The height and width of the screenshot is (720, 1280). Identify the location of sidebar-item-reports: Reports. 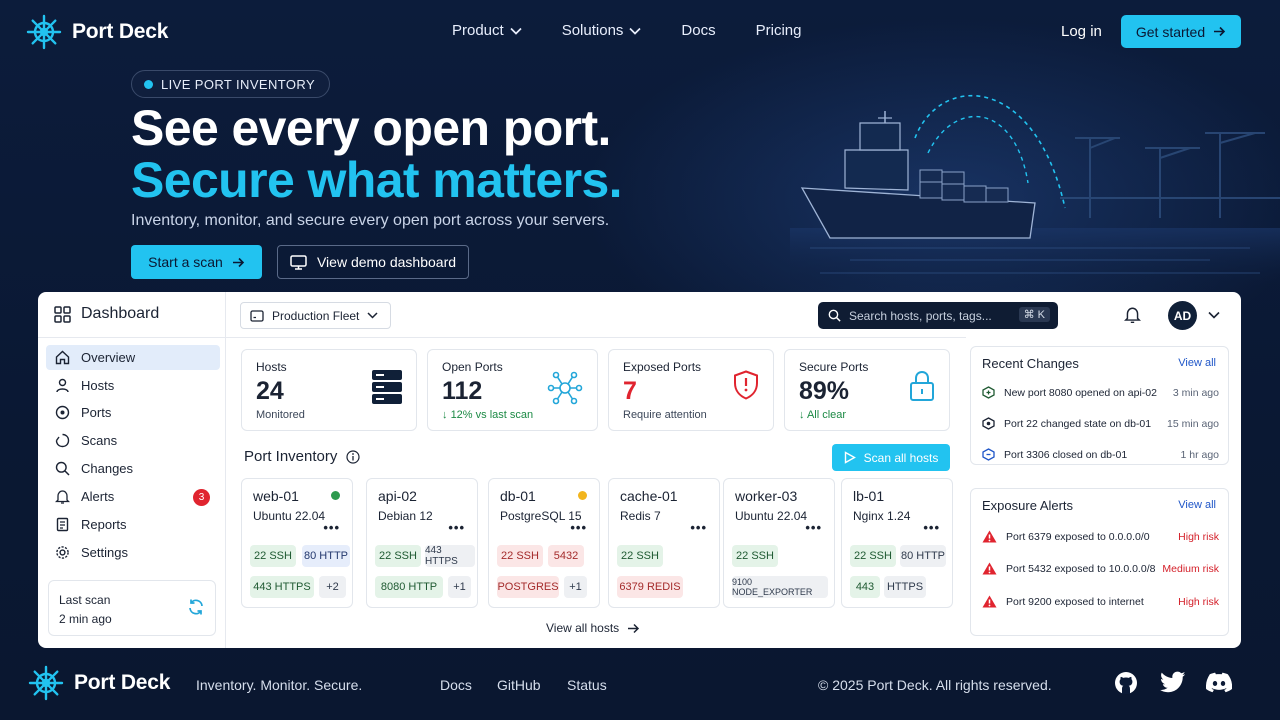
(133, 524).